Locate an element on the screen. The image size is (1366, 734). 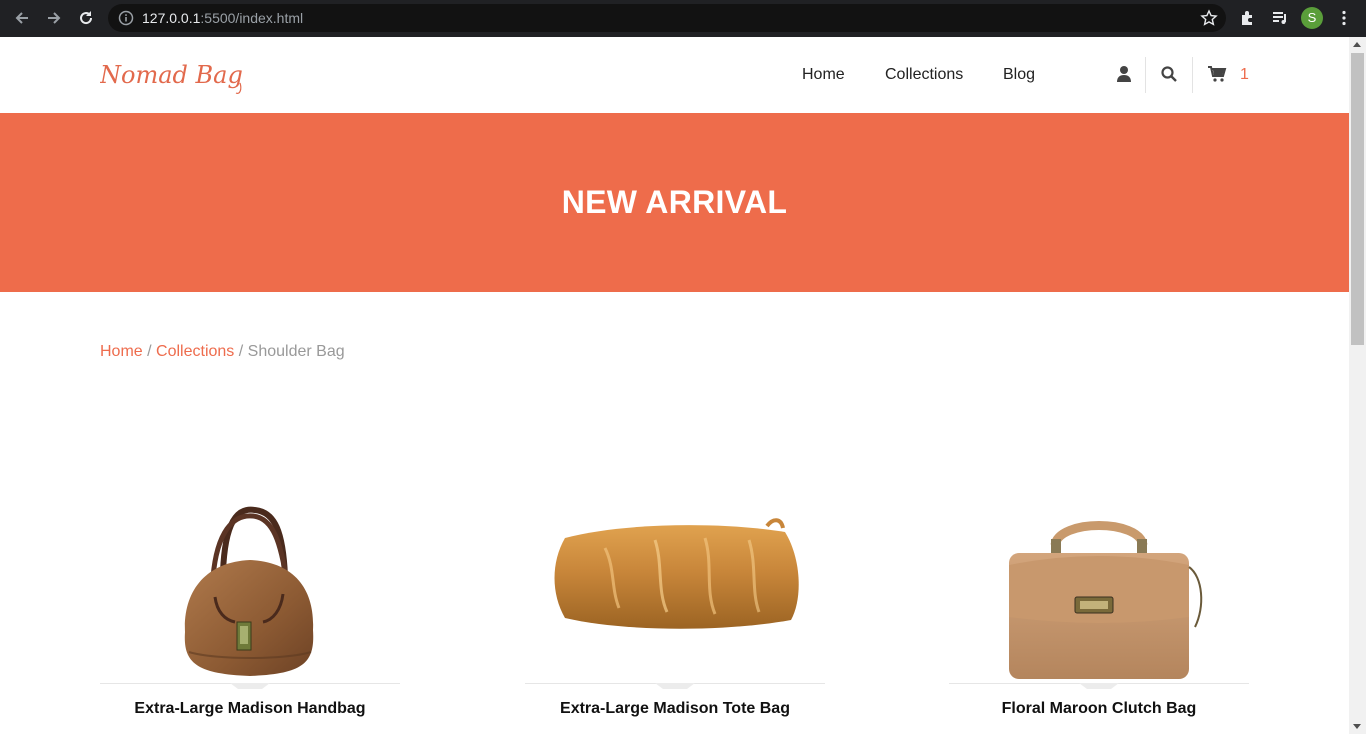
scroll-thumb is located at coordinates (1357, 199).